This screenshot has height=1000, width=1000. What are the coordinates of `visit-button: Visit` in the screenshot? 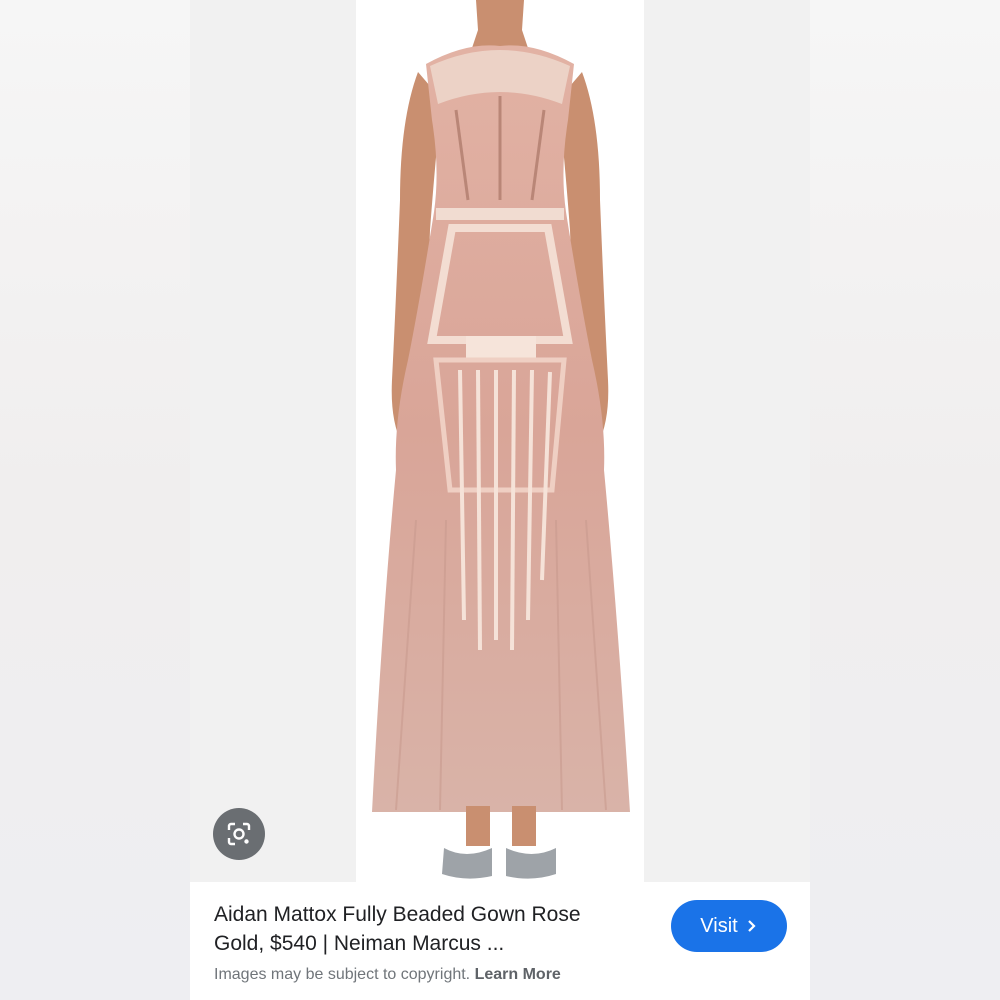 It's located at (729, 926).